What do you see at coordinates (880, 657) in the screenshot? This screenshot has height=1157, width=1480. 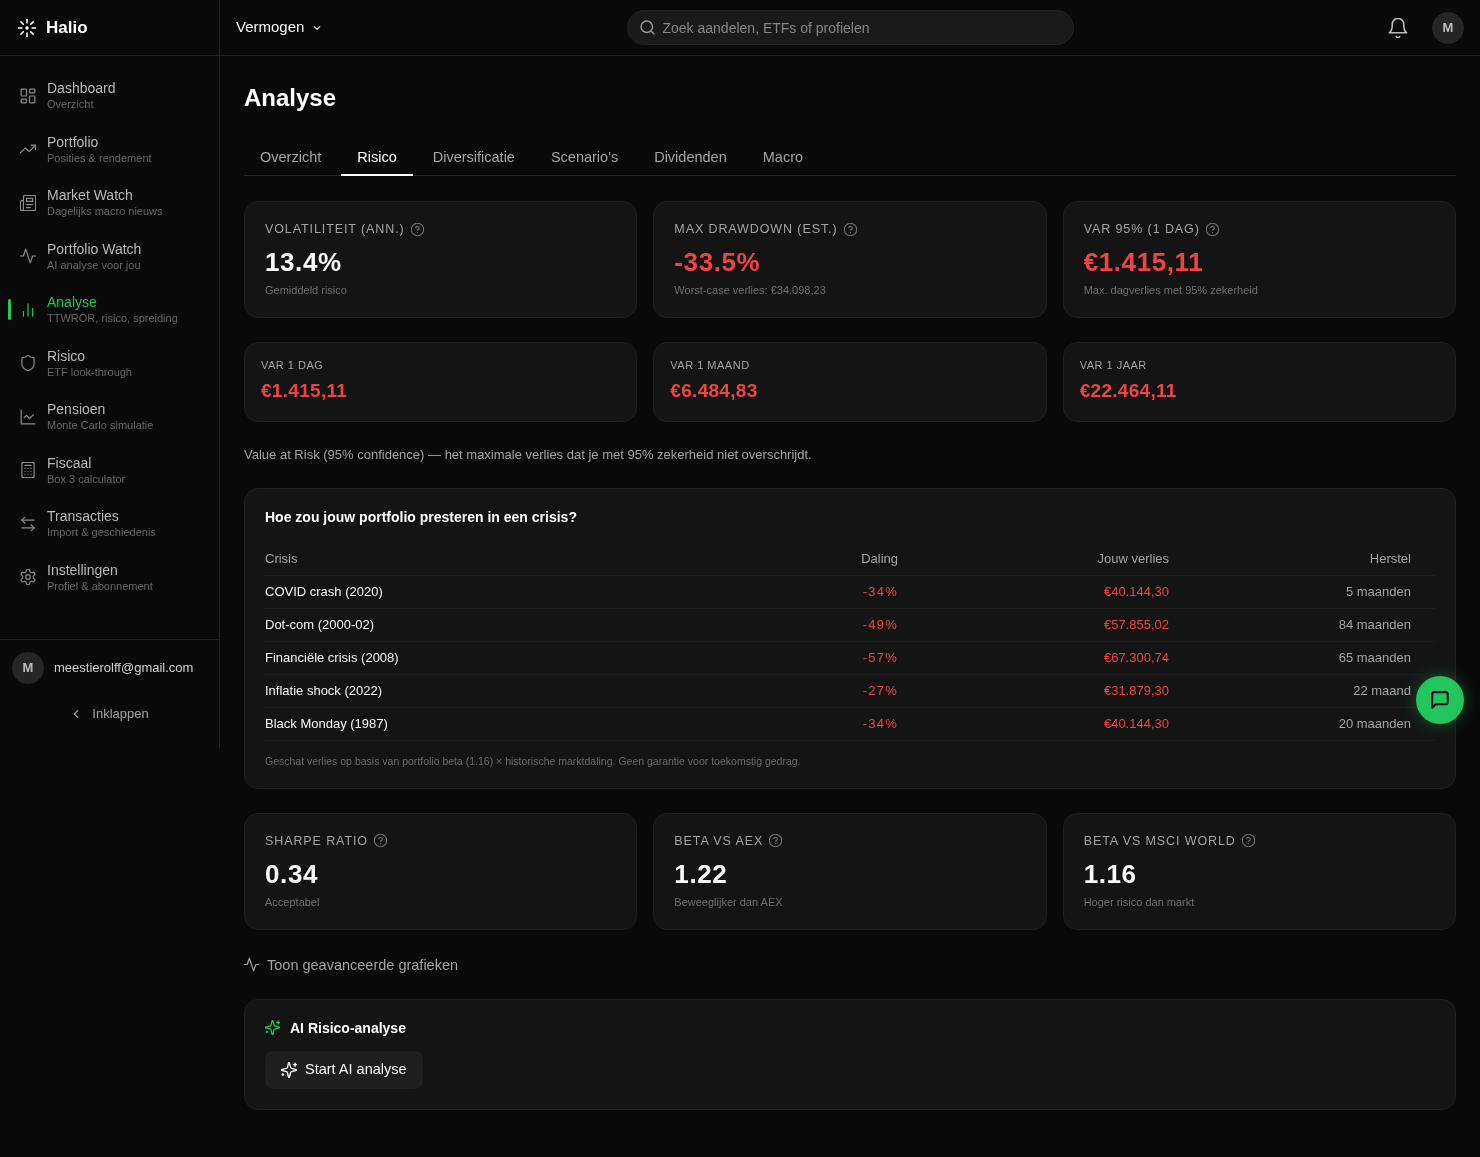 I see `table-cell: -57%` at bounding box center [880, 657].